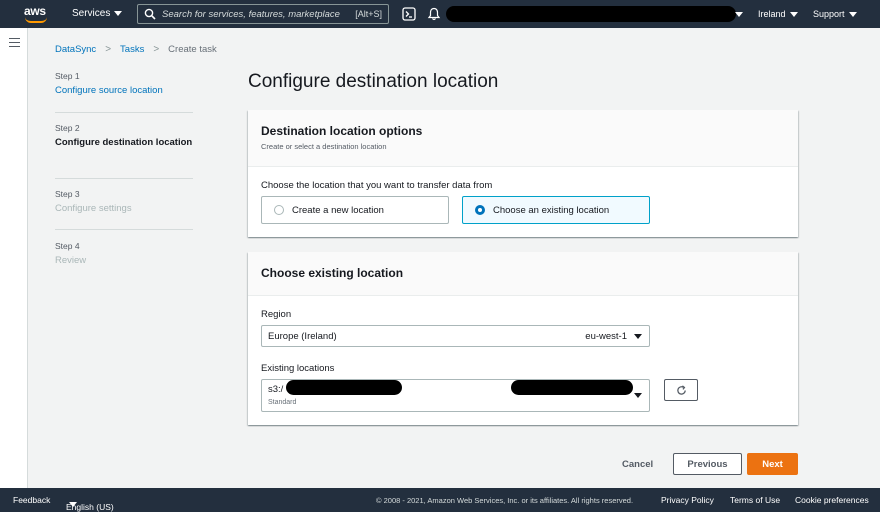 Image resolution: width=880 pixels, height=512 pixels. What do you see at coordinates (124, 135) in the screenshot?
I see `wizard-step-2: Step 2 Configure destination location` at bounding box center [124, 135].